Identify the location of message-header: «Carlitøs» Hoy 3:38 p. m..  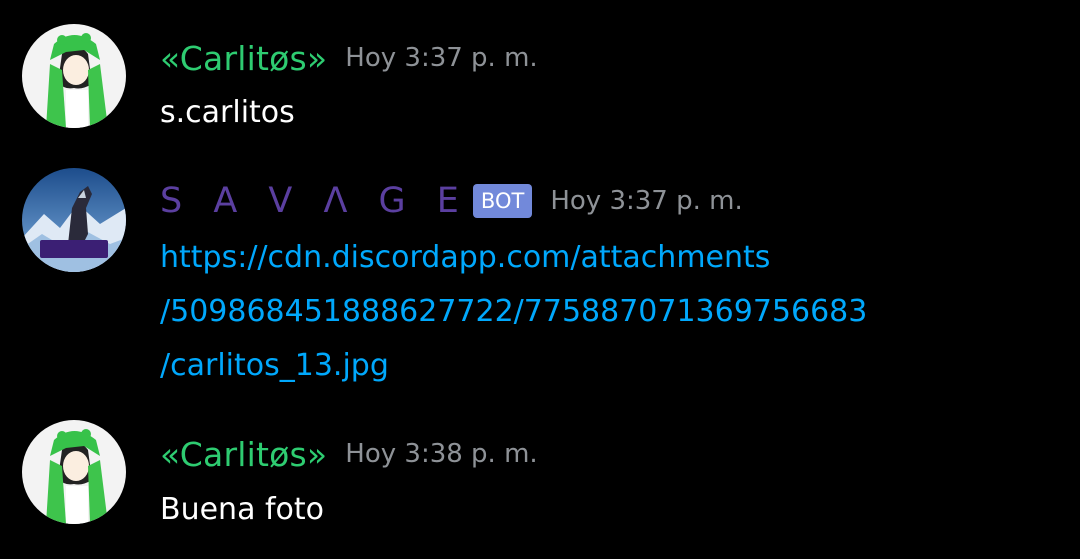
(349, 454).